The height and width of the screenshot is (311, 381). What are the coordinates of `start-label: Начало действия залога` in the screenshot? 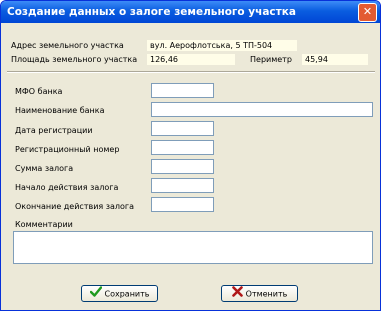 It's located at (67, 187).